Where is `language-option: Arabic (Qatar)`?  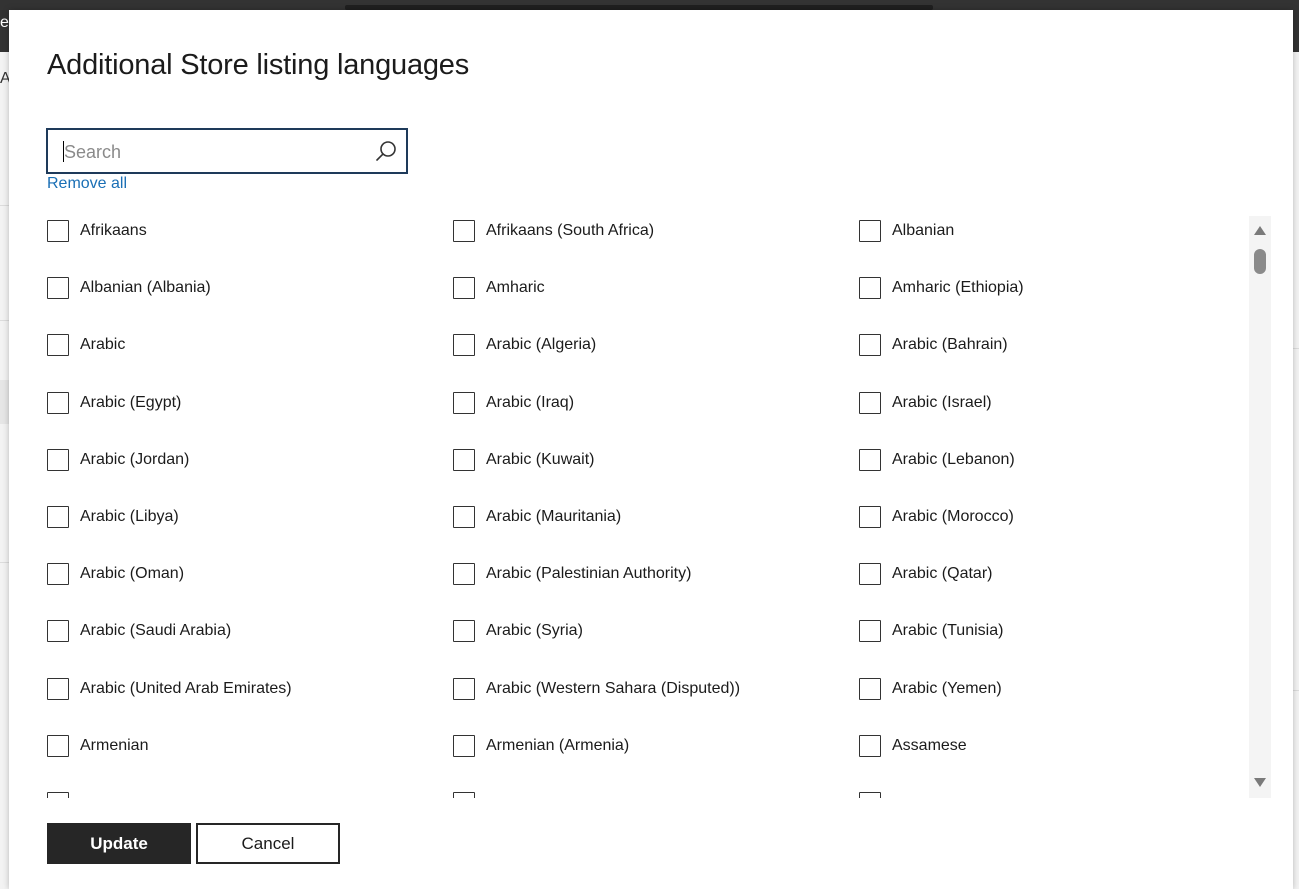
language-option: Arabic (Qatar) is located at coordinates (1054, 590).